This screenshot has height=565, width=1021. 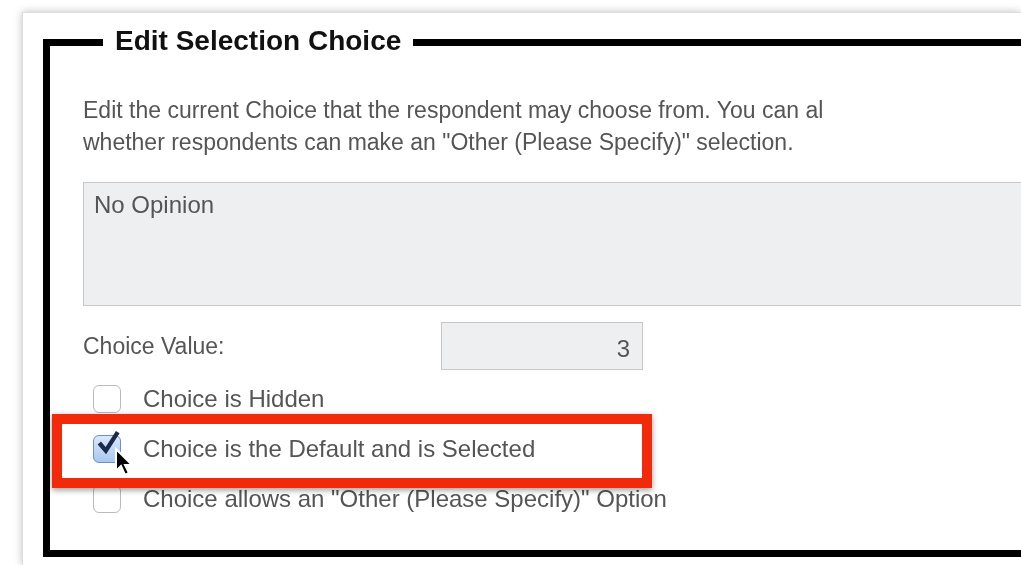 What do you see at coordinates (107, 399) in the screenshot?
I see `checkbox` at bounding box center [107, 399].